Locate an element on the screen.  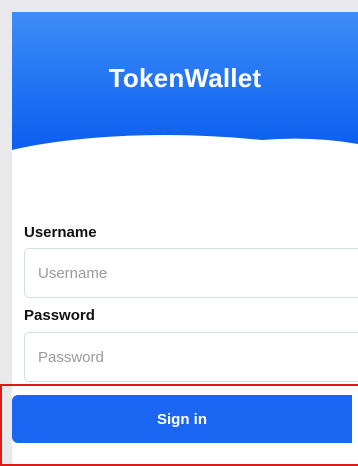
username-input is located at coordinates (191, 273).